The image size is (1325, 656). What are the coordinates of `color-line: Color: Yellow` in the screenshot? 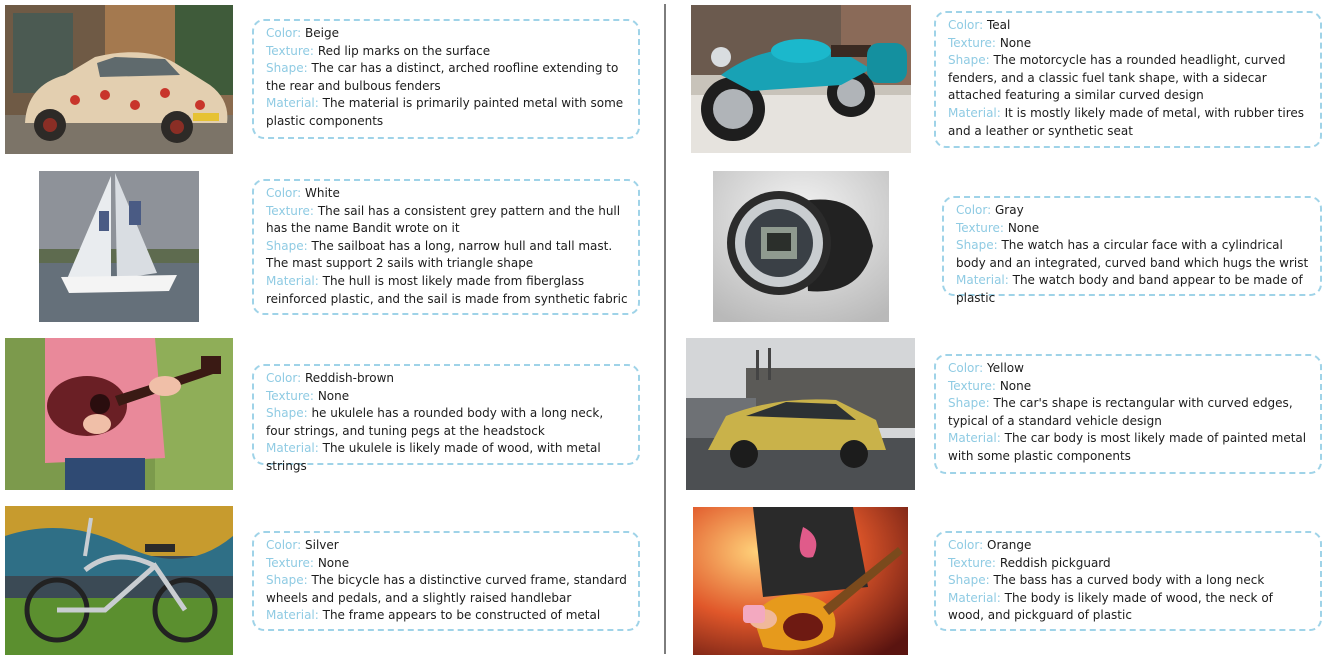 It's located at (1129, 369).